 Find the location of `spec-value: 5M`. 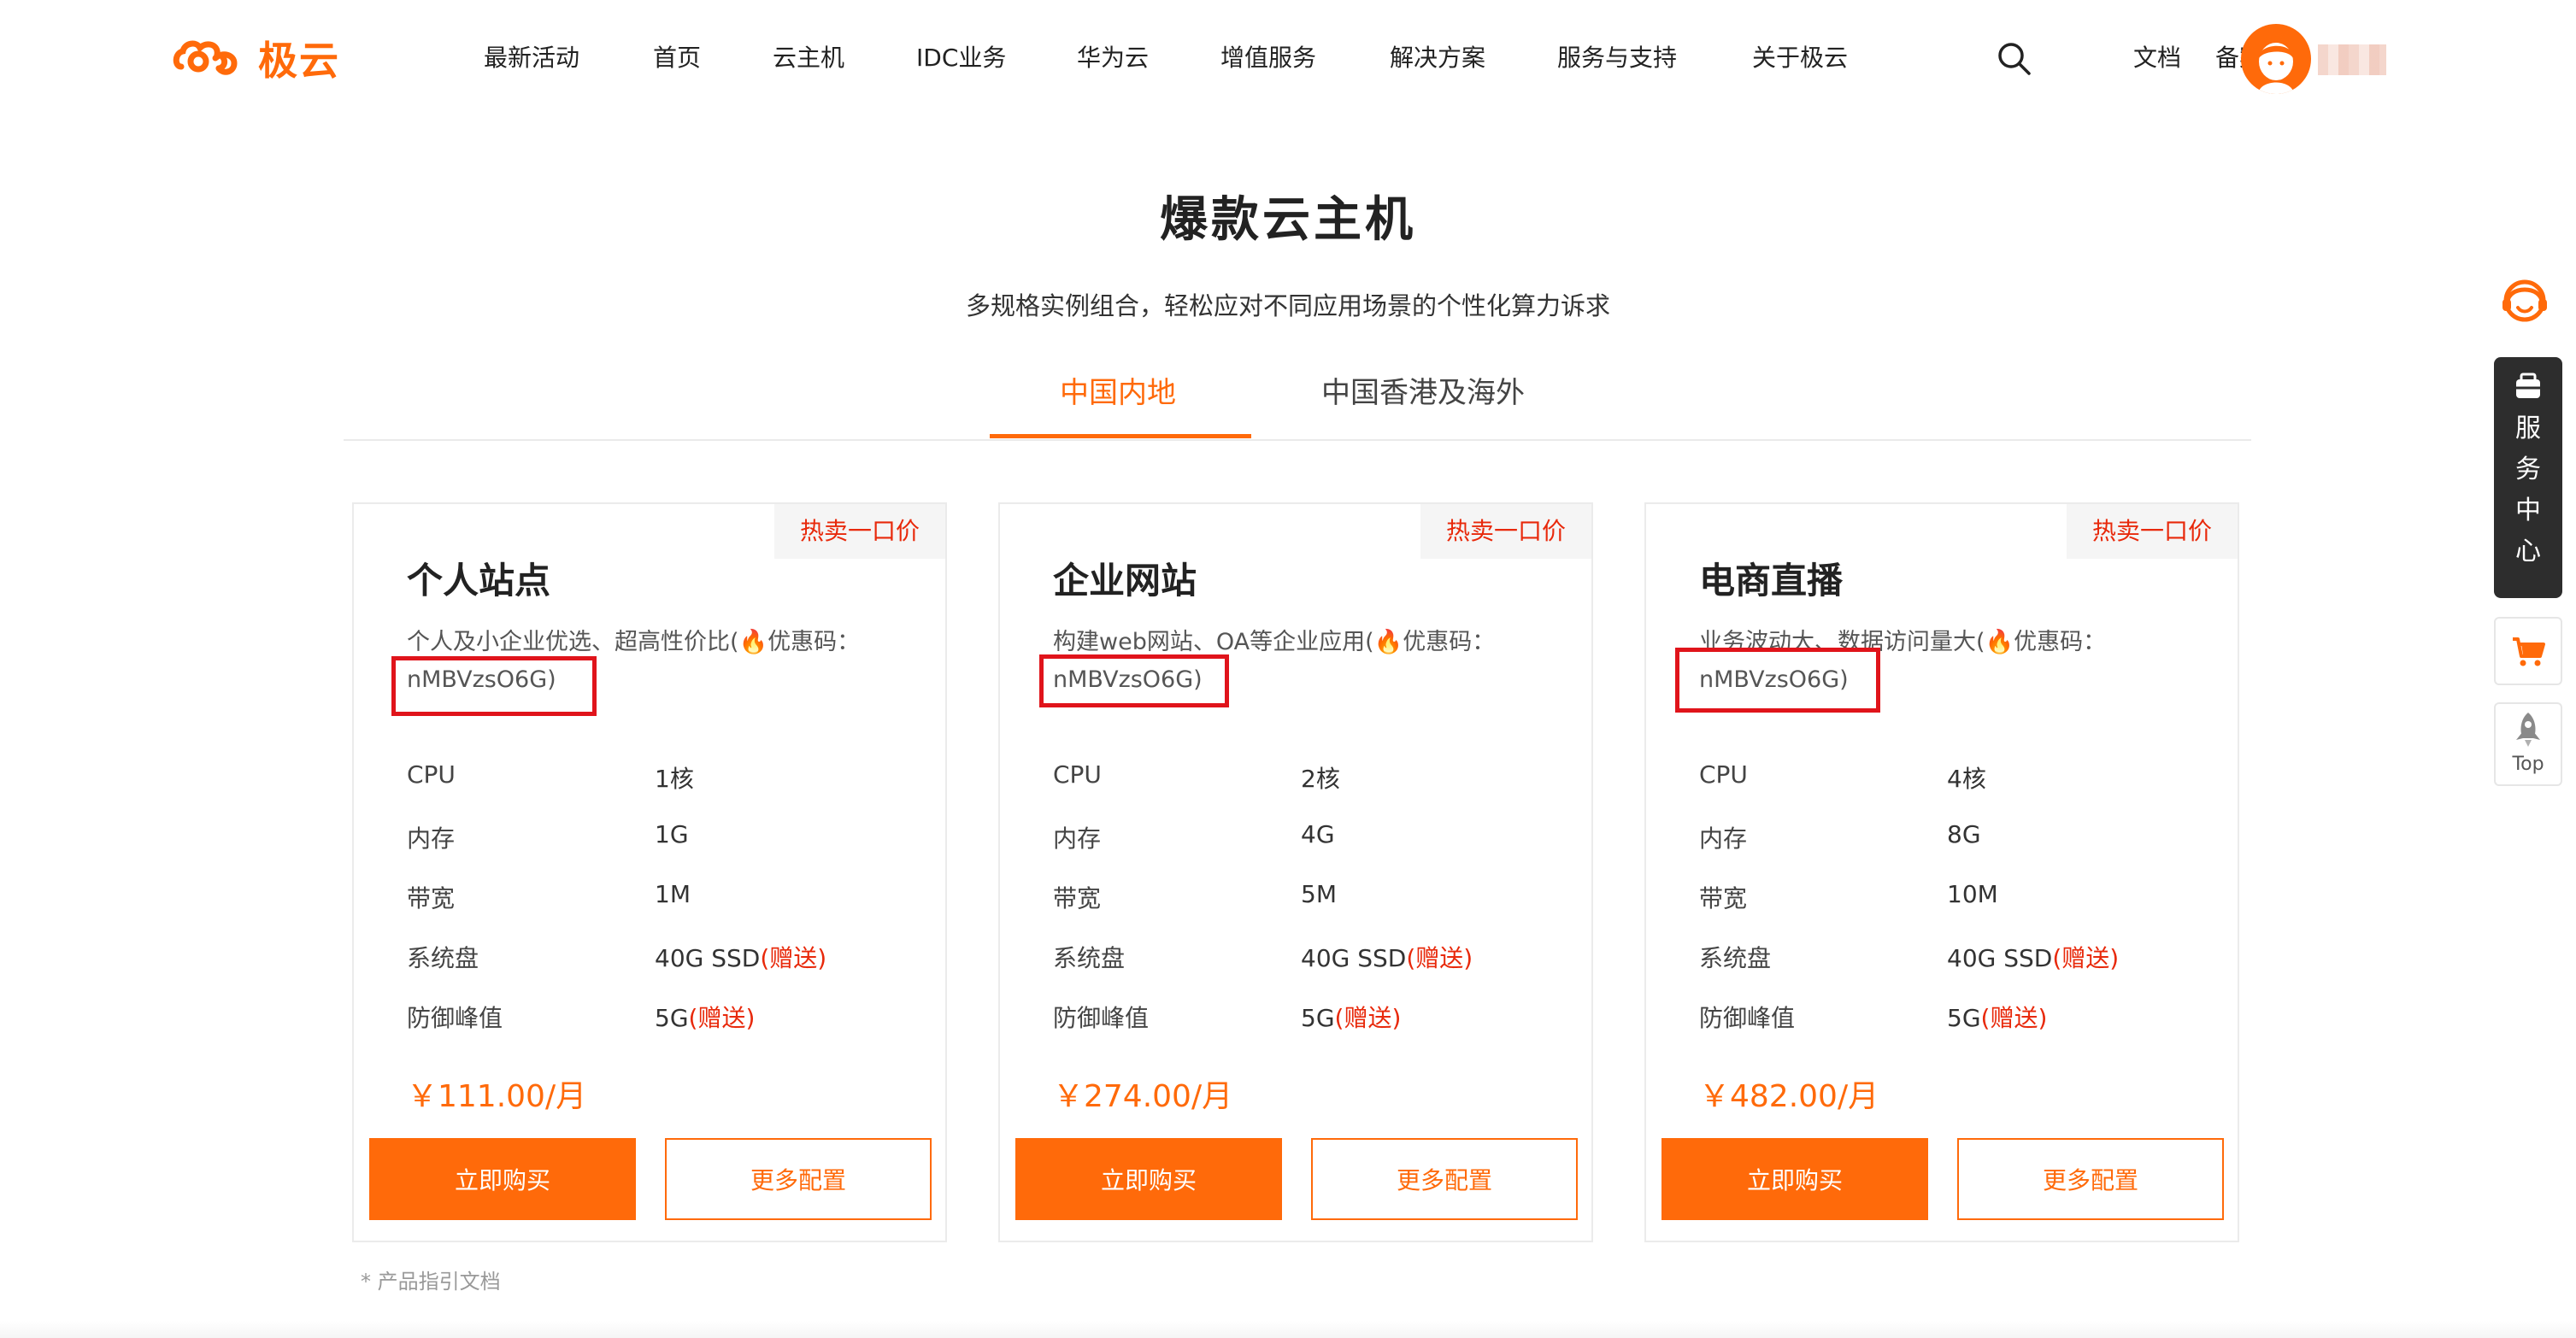

spec-value: 5M is located at coordinates (1319, 894).